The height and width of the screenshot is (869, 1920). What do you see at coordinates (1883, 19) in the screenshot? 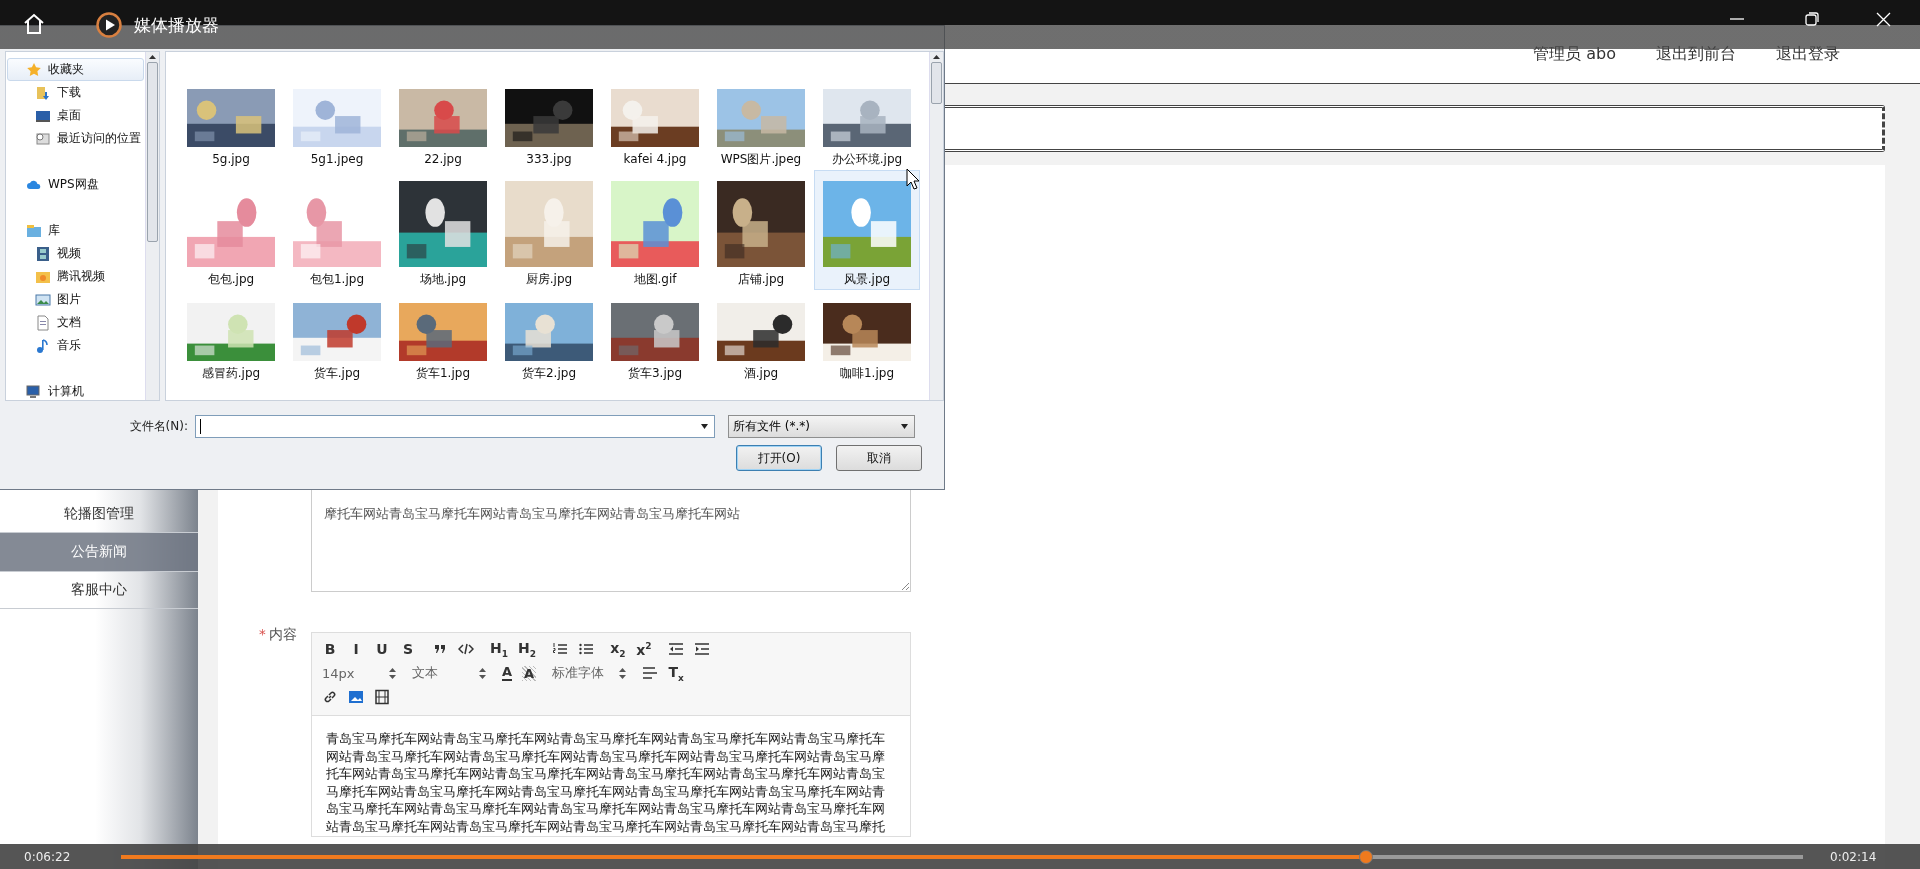
I see `close-icon` at bounding box center [1883, 19].